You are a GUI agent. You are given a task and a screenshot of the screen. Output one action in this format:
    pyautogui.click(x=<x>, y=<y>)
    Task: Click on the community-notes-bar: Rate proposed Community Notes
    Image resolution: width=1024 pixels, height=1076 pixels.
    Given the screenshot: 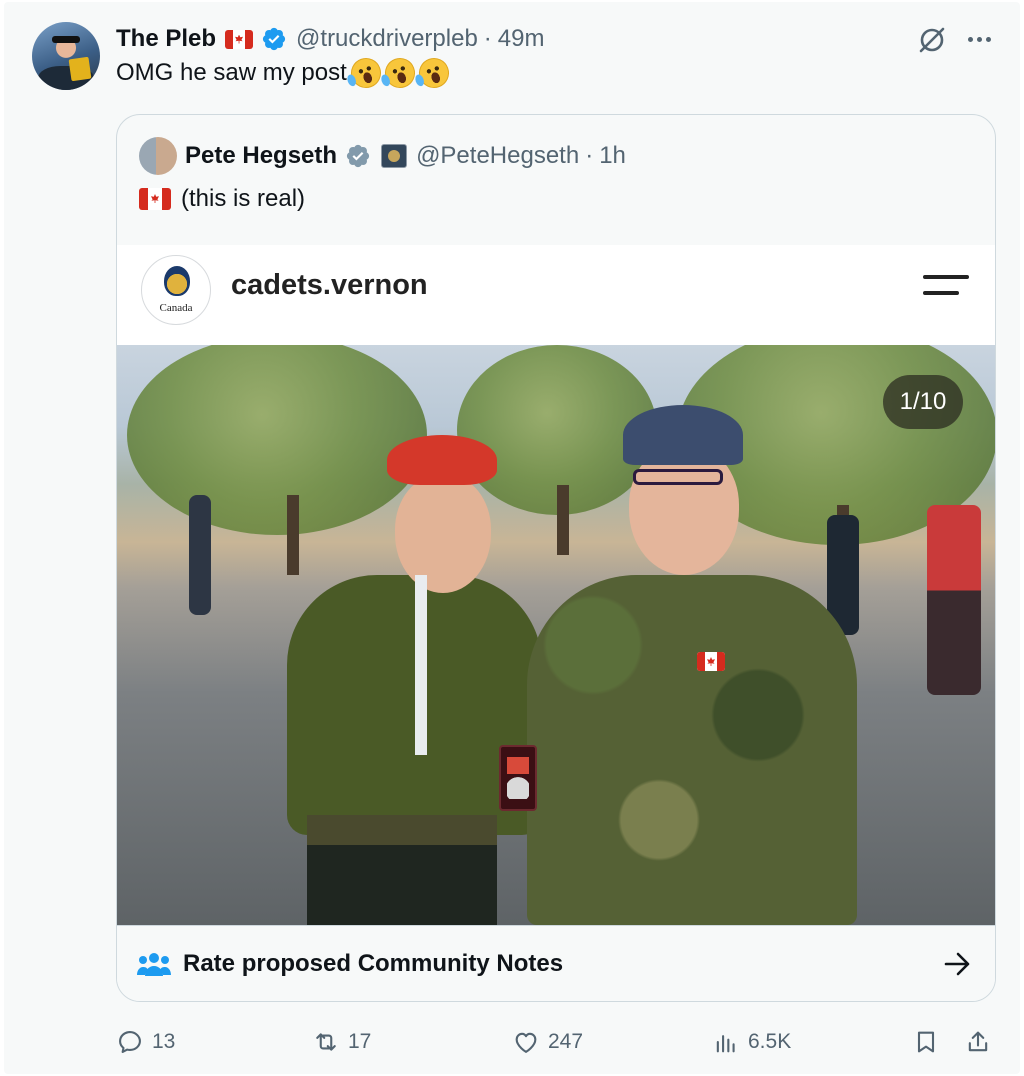 What is the action you would take?
    pyautogui.click(x=556, y=963)
    